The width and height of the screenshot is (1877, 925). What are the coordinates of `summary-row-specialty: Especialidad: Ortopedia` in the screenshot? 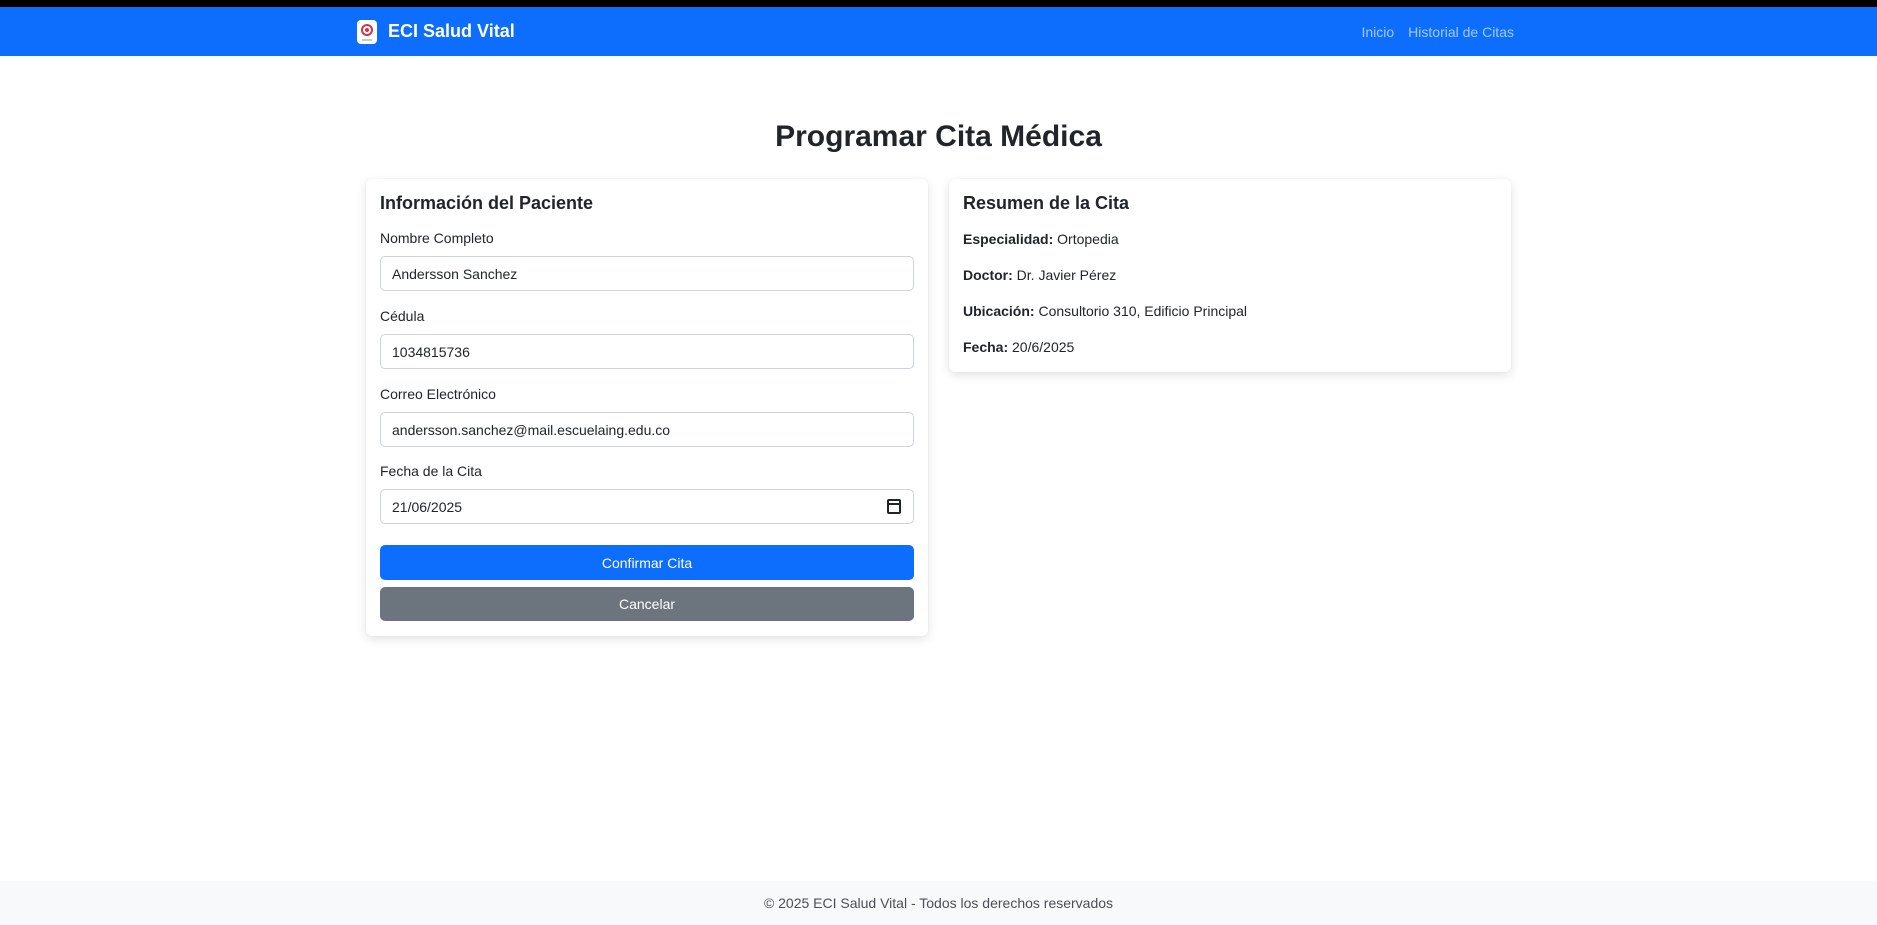 It's located at (1041, 239).